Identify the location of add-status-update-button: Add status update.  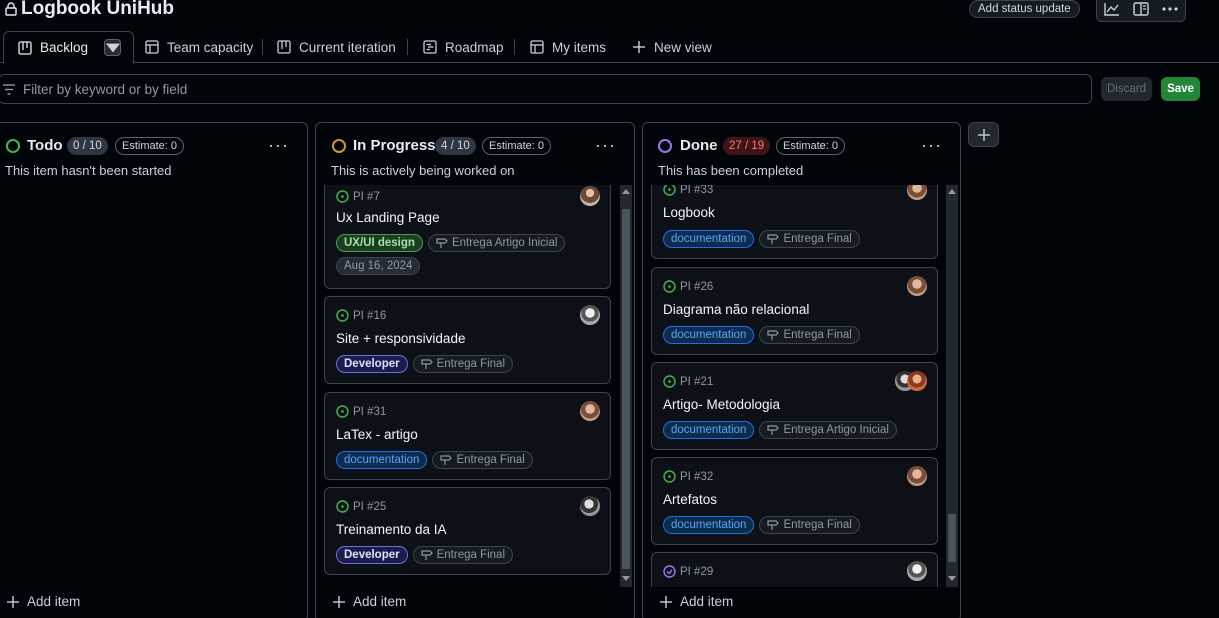
(1024, 9).